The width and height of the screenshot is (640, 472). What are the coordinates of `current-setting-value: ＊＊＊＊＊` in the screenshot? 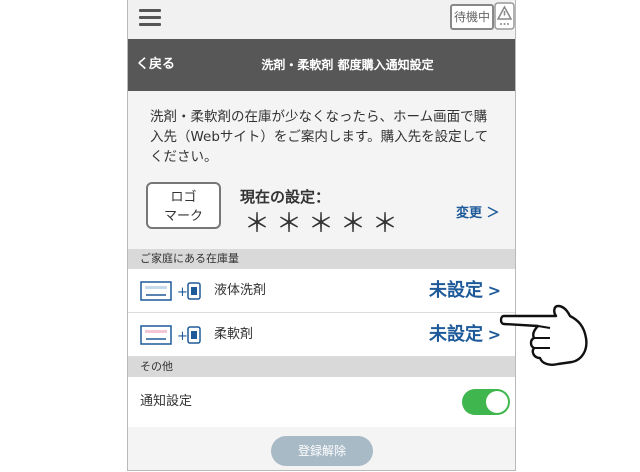 It's located at (324, 224).